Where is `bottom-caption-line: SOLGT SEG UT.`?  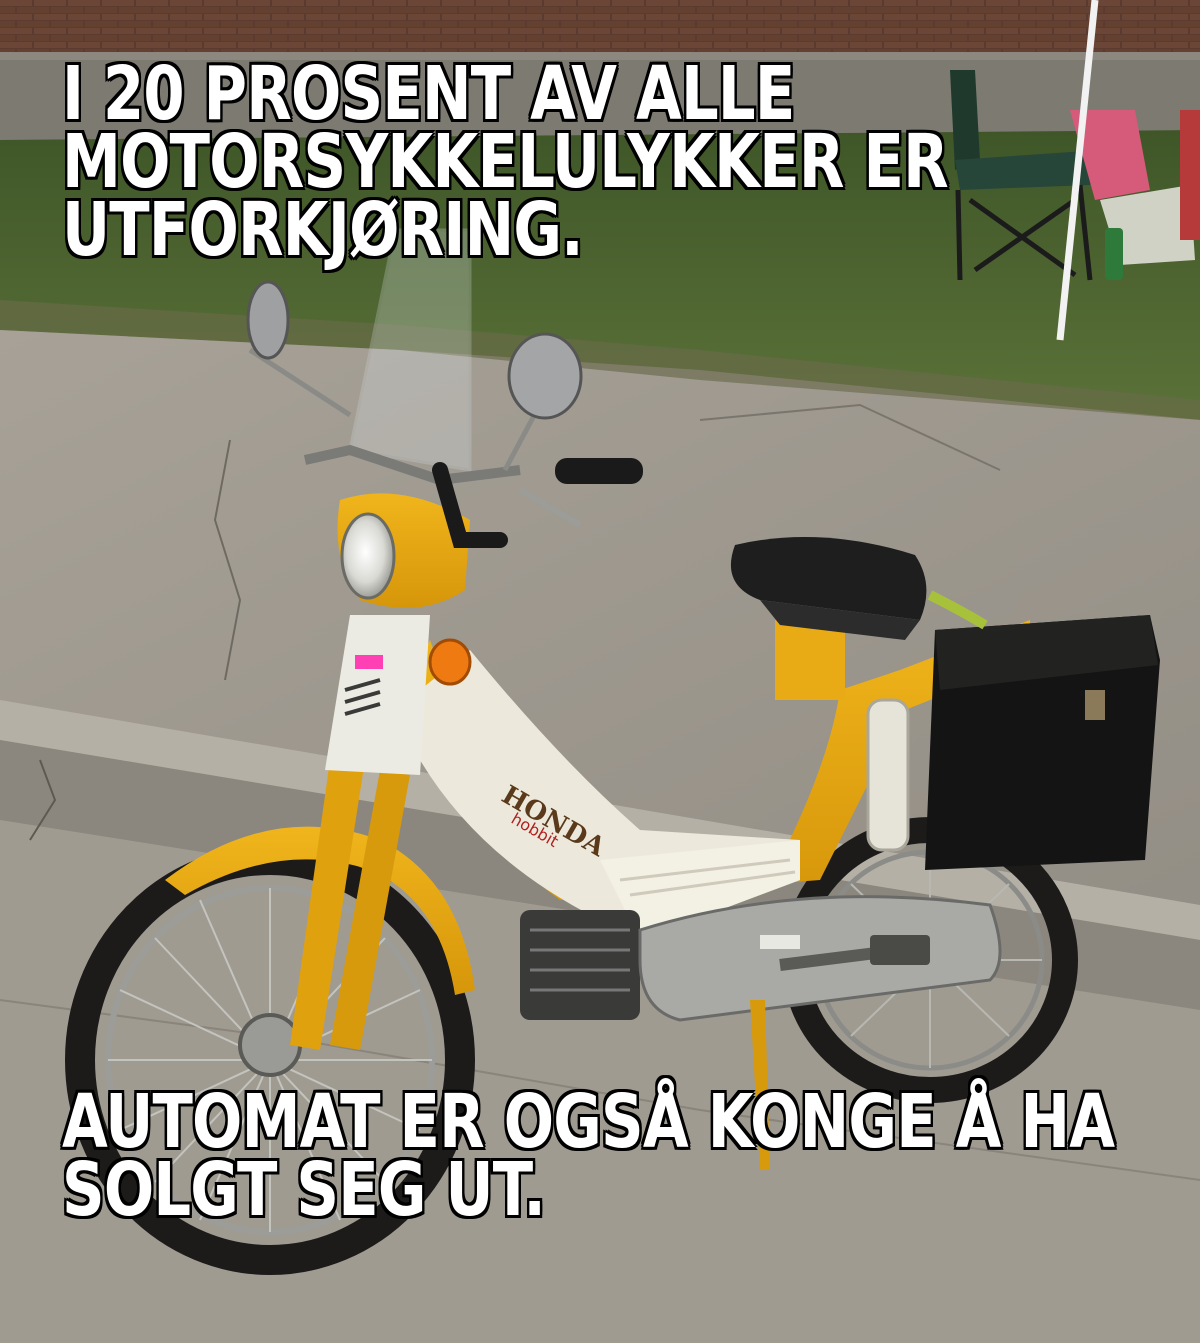 bottom-caption-line: SOLGT SEG UT. is located at coordinates (304, 1190).